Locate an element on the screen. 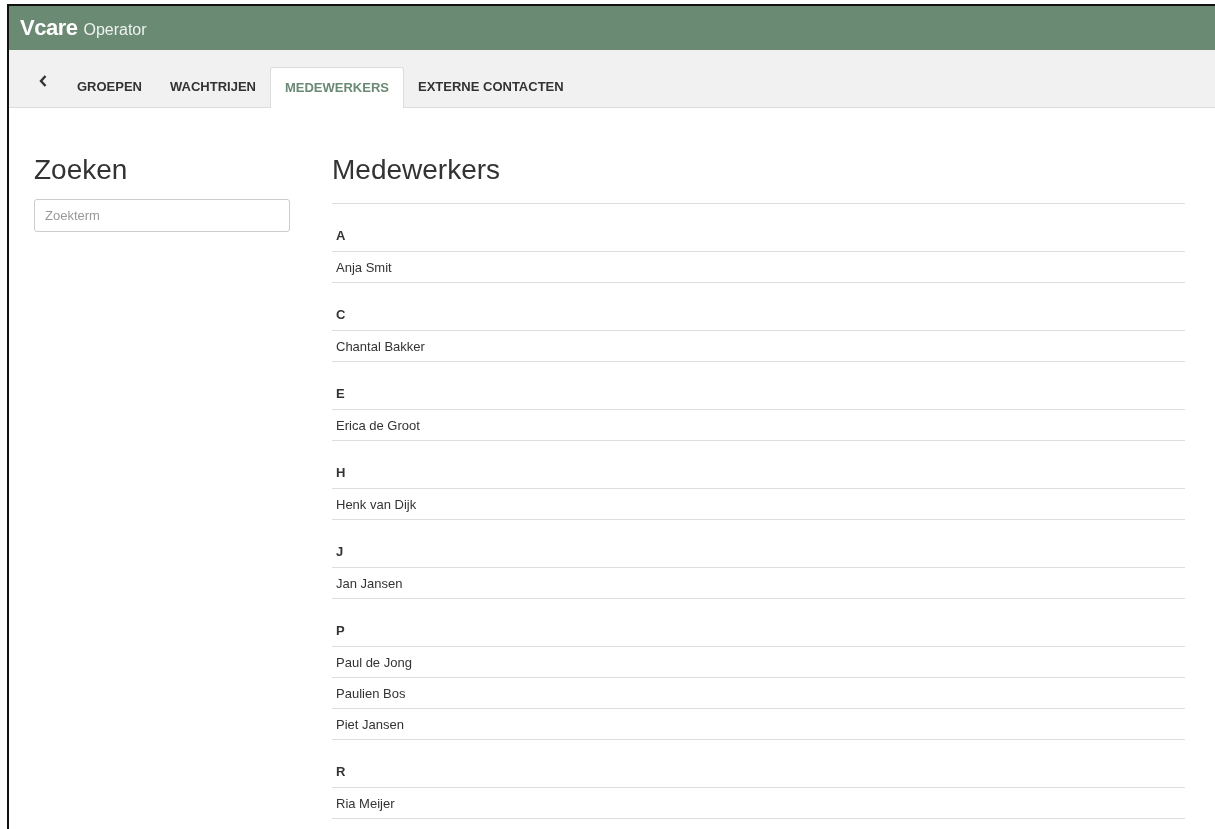  tab: MEDEWERKERS is located at coordinates (336, 87).